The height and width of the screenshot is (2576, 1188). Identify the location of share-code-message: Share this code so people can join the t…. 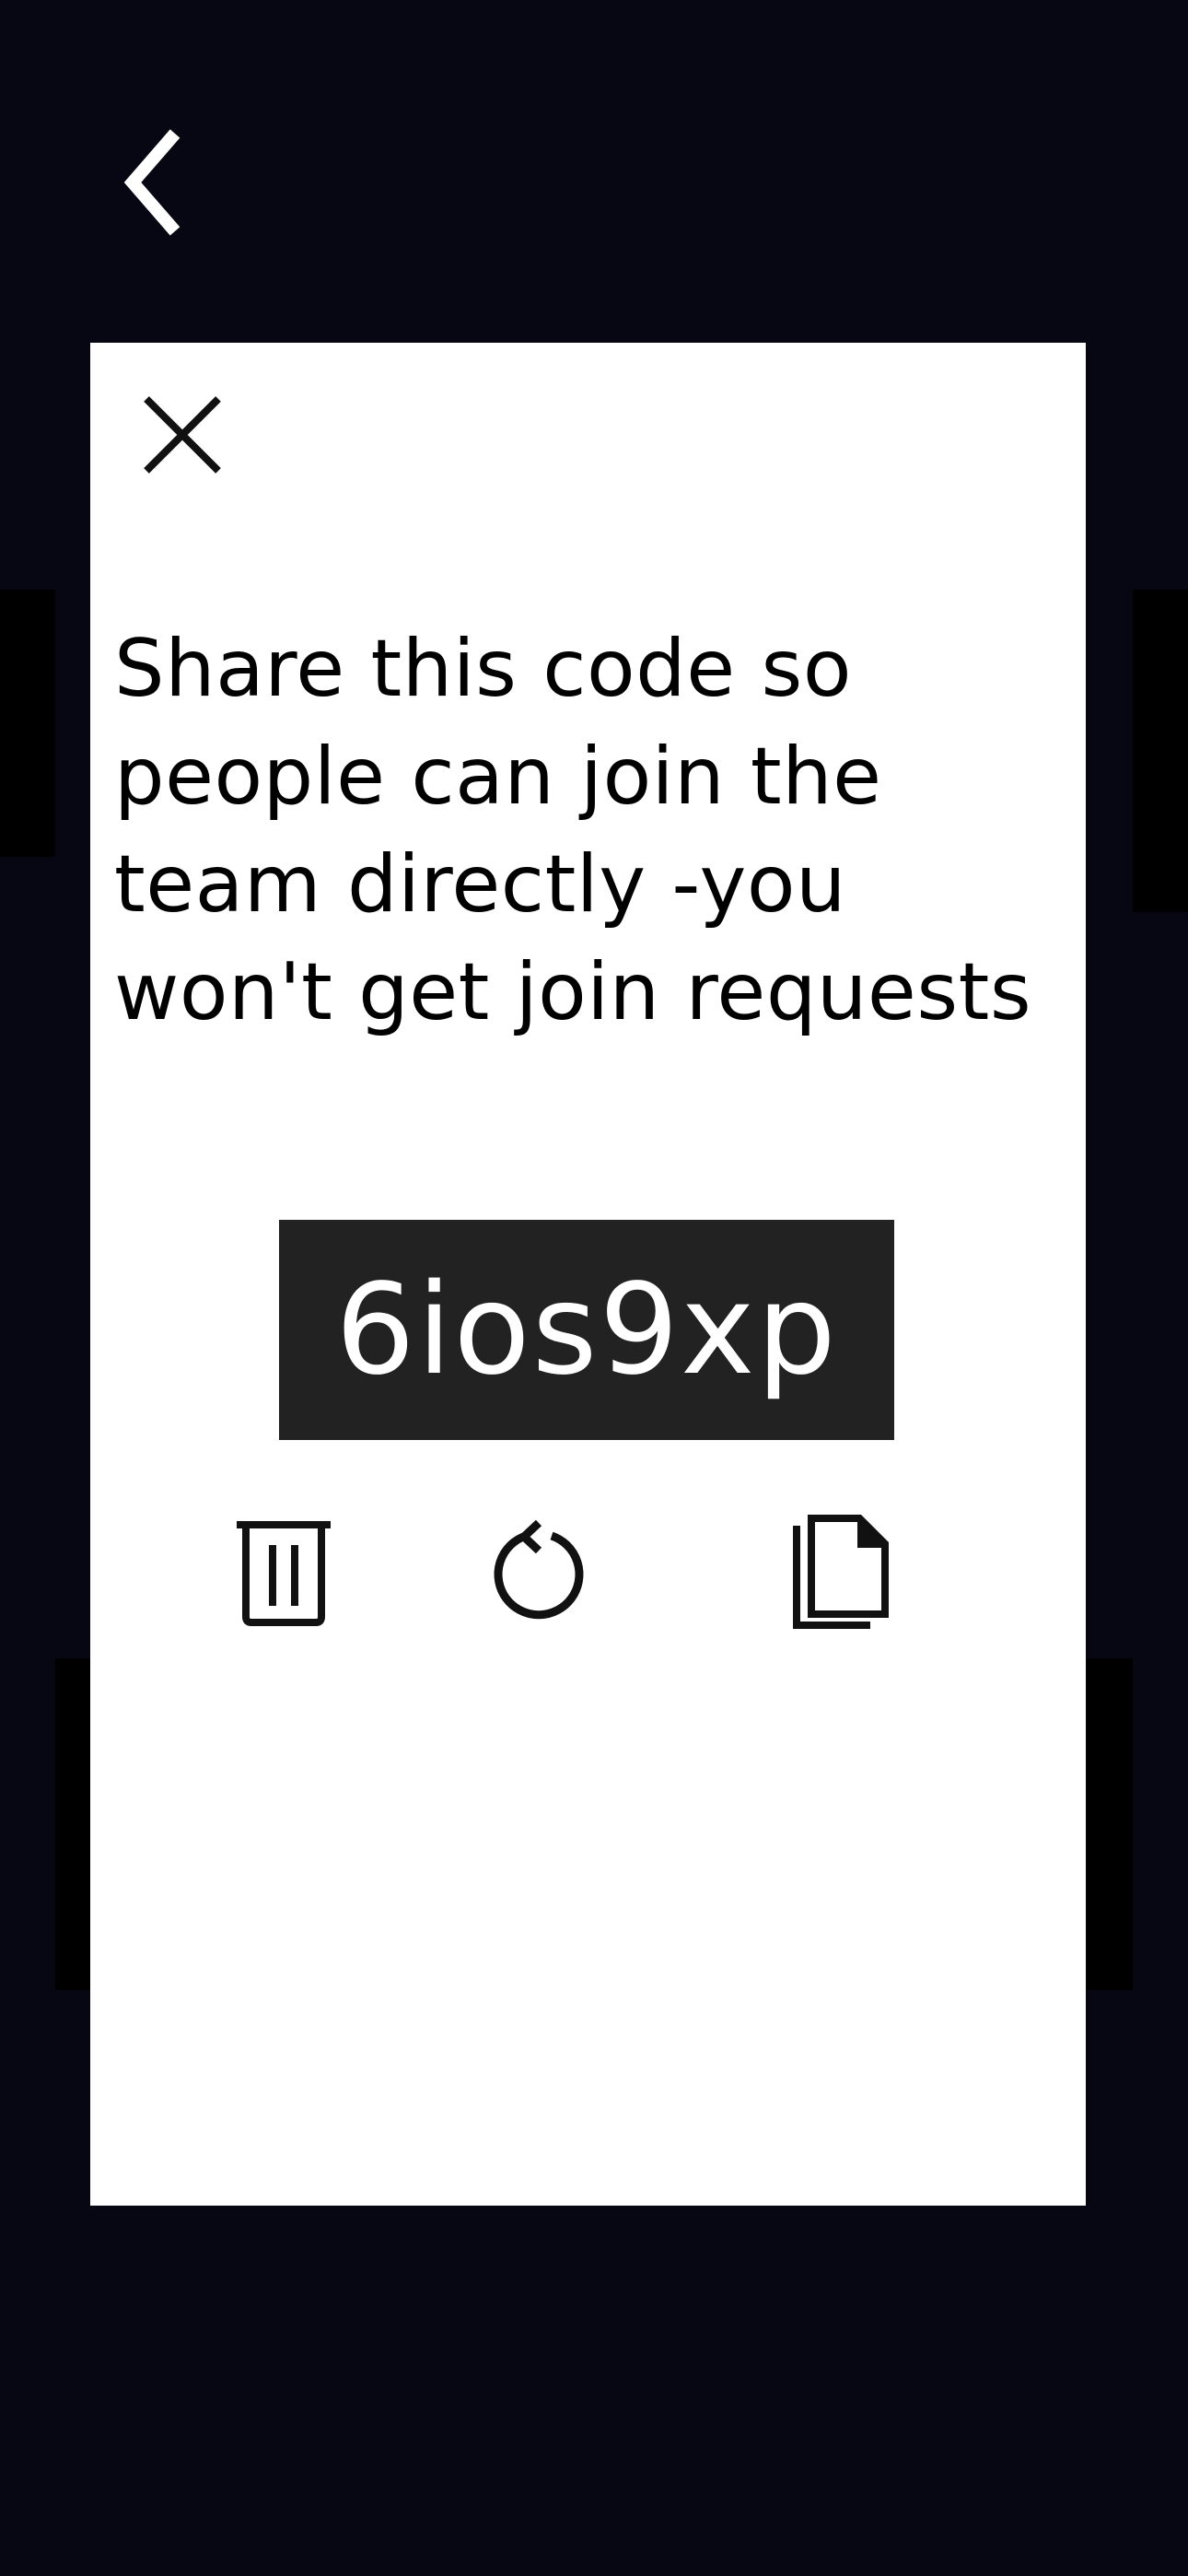
(573, 830).